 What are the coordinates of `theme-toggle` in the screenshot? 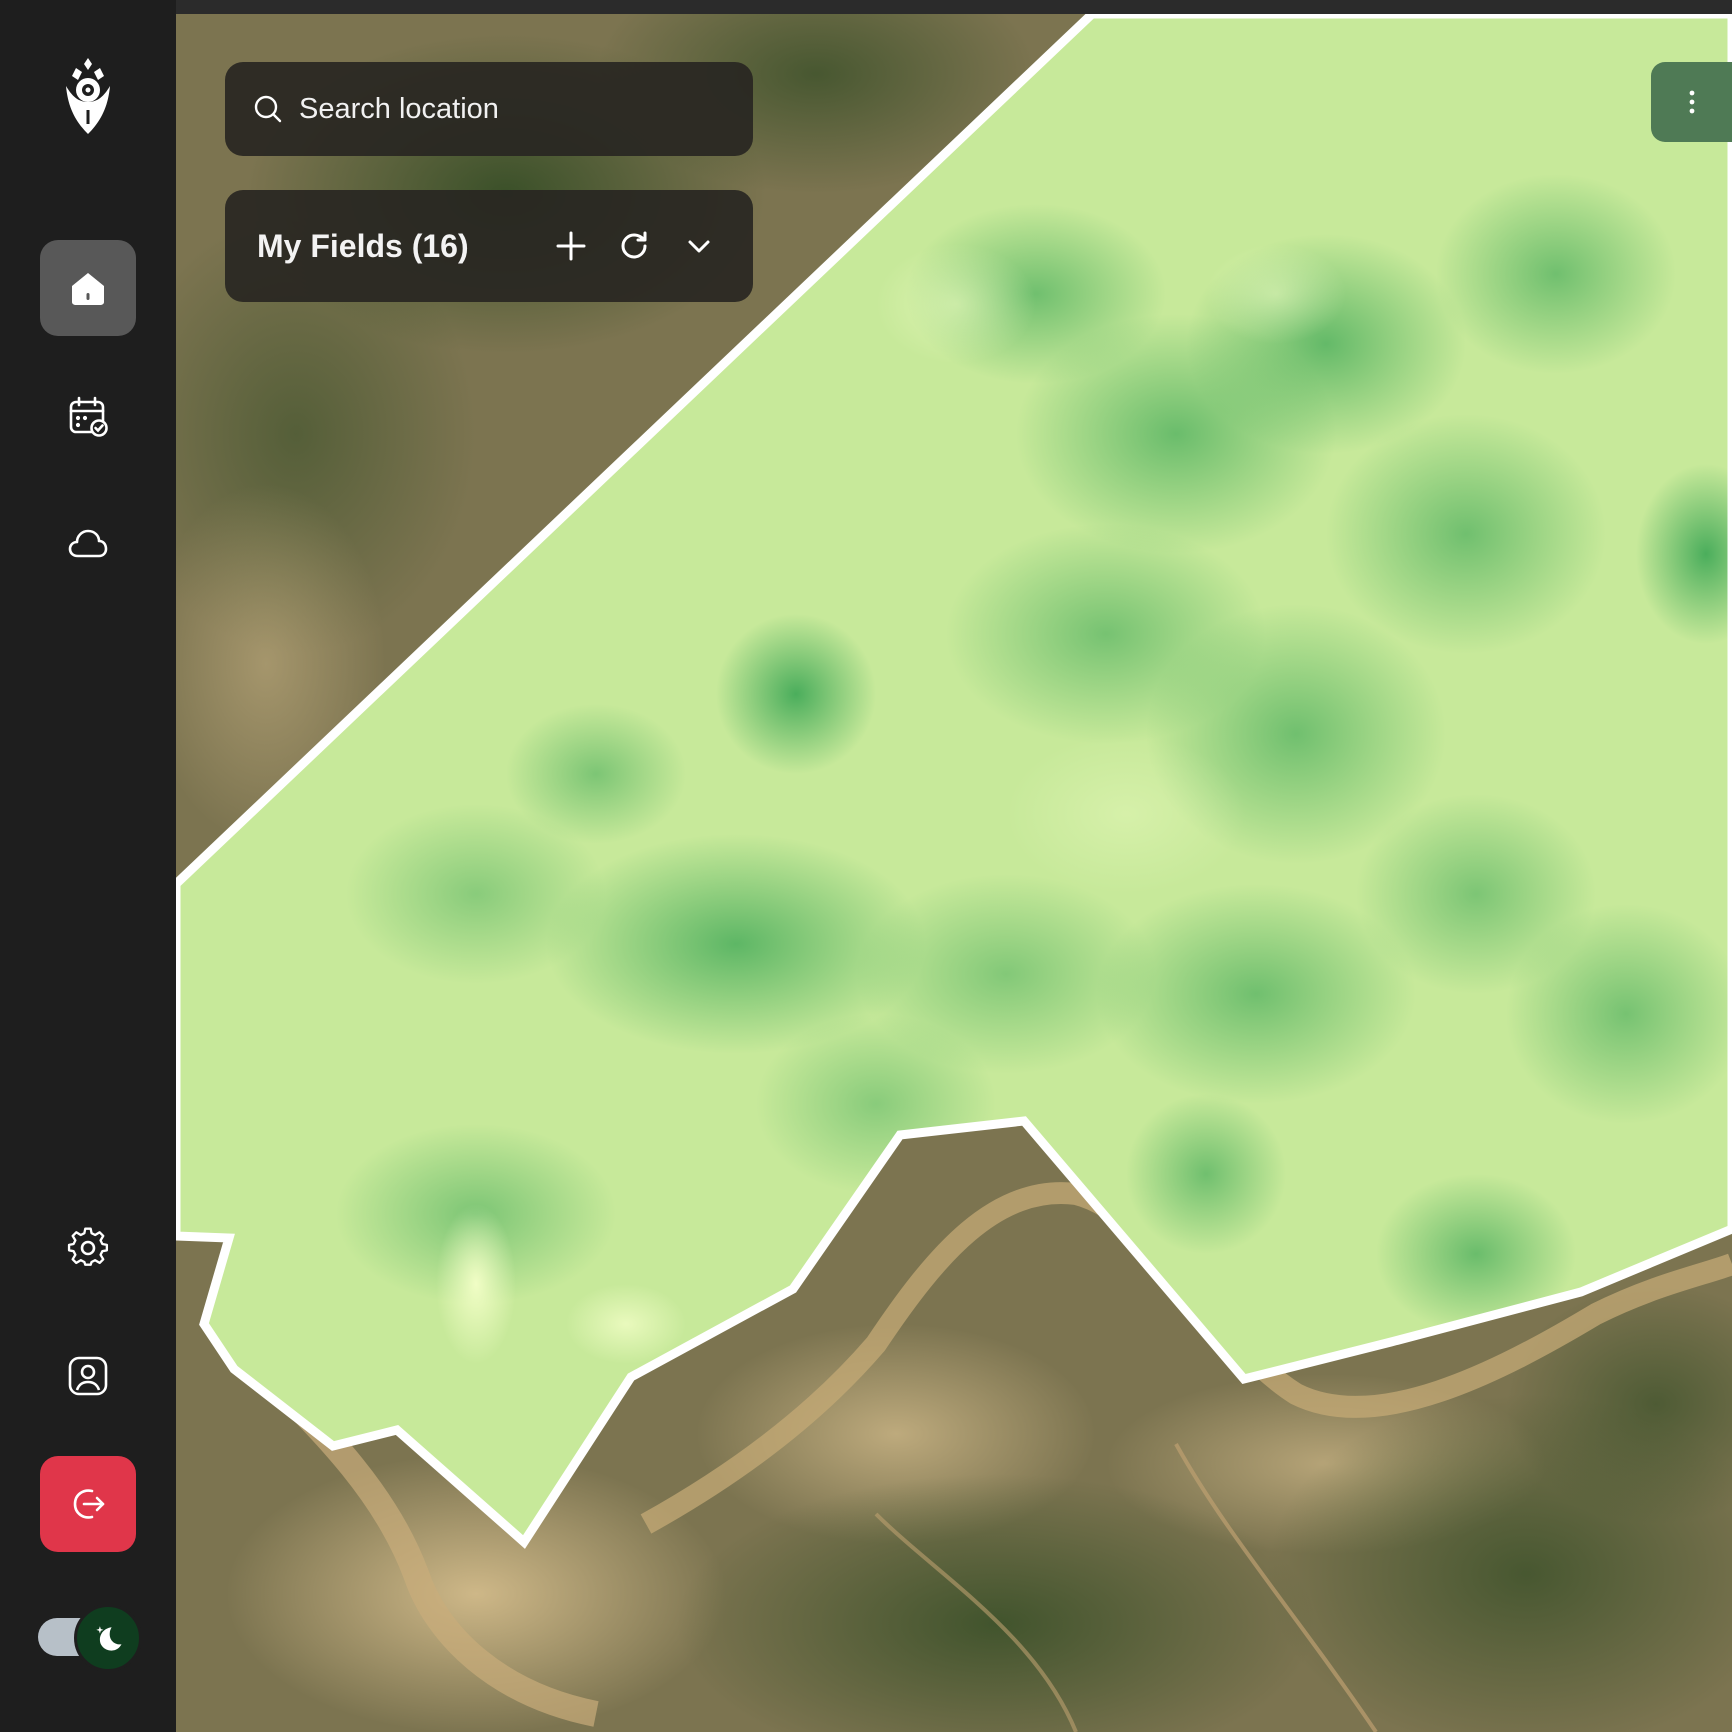 It's located at (90, 1638).